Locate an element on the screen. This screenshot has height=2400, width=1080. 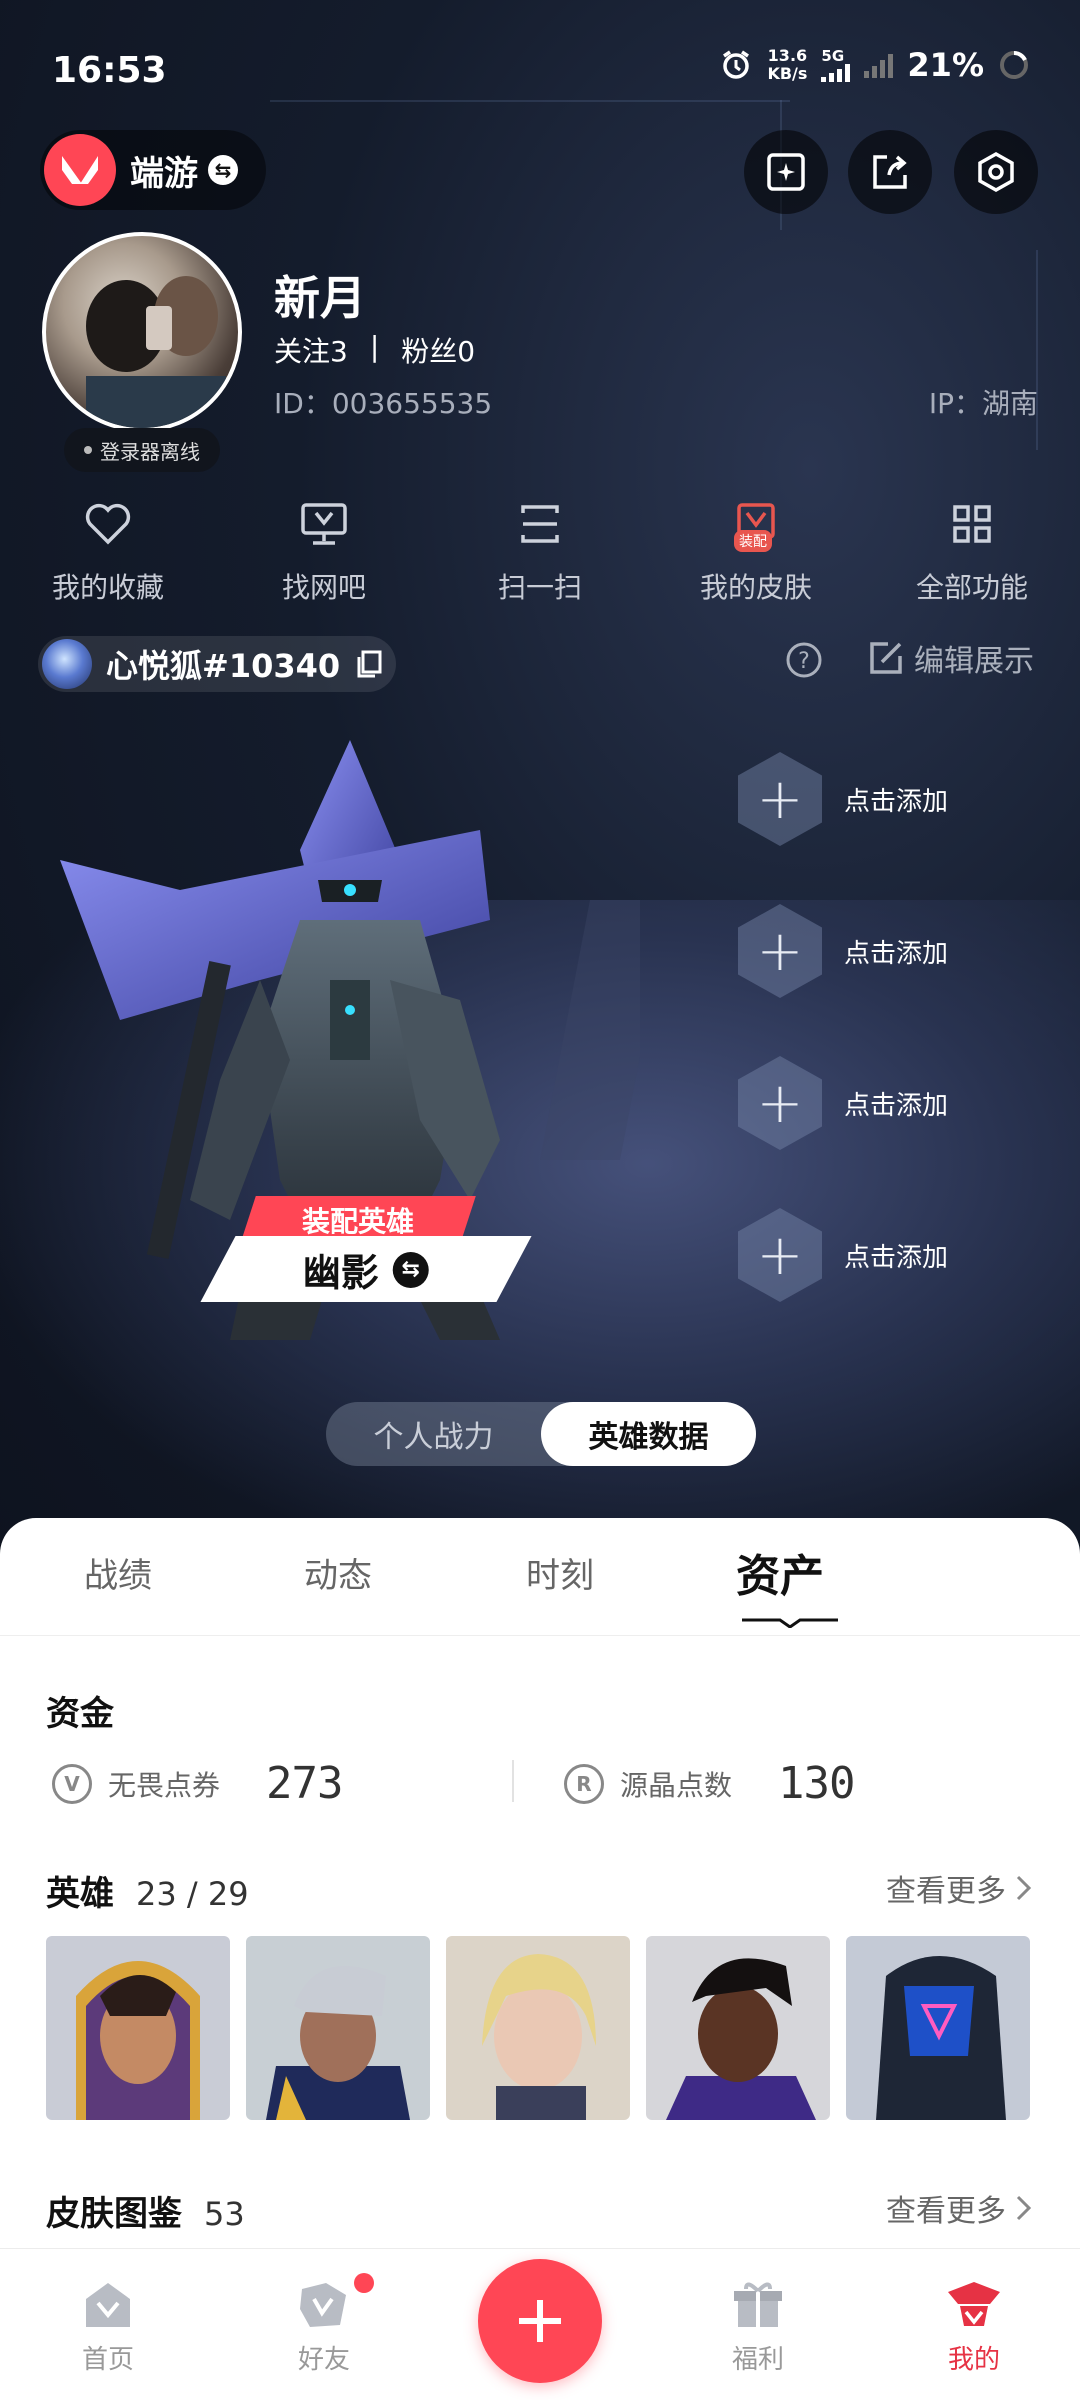
nav-welfare: 福利 is located at coordinates (758, 2326).